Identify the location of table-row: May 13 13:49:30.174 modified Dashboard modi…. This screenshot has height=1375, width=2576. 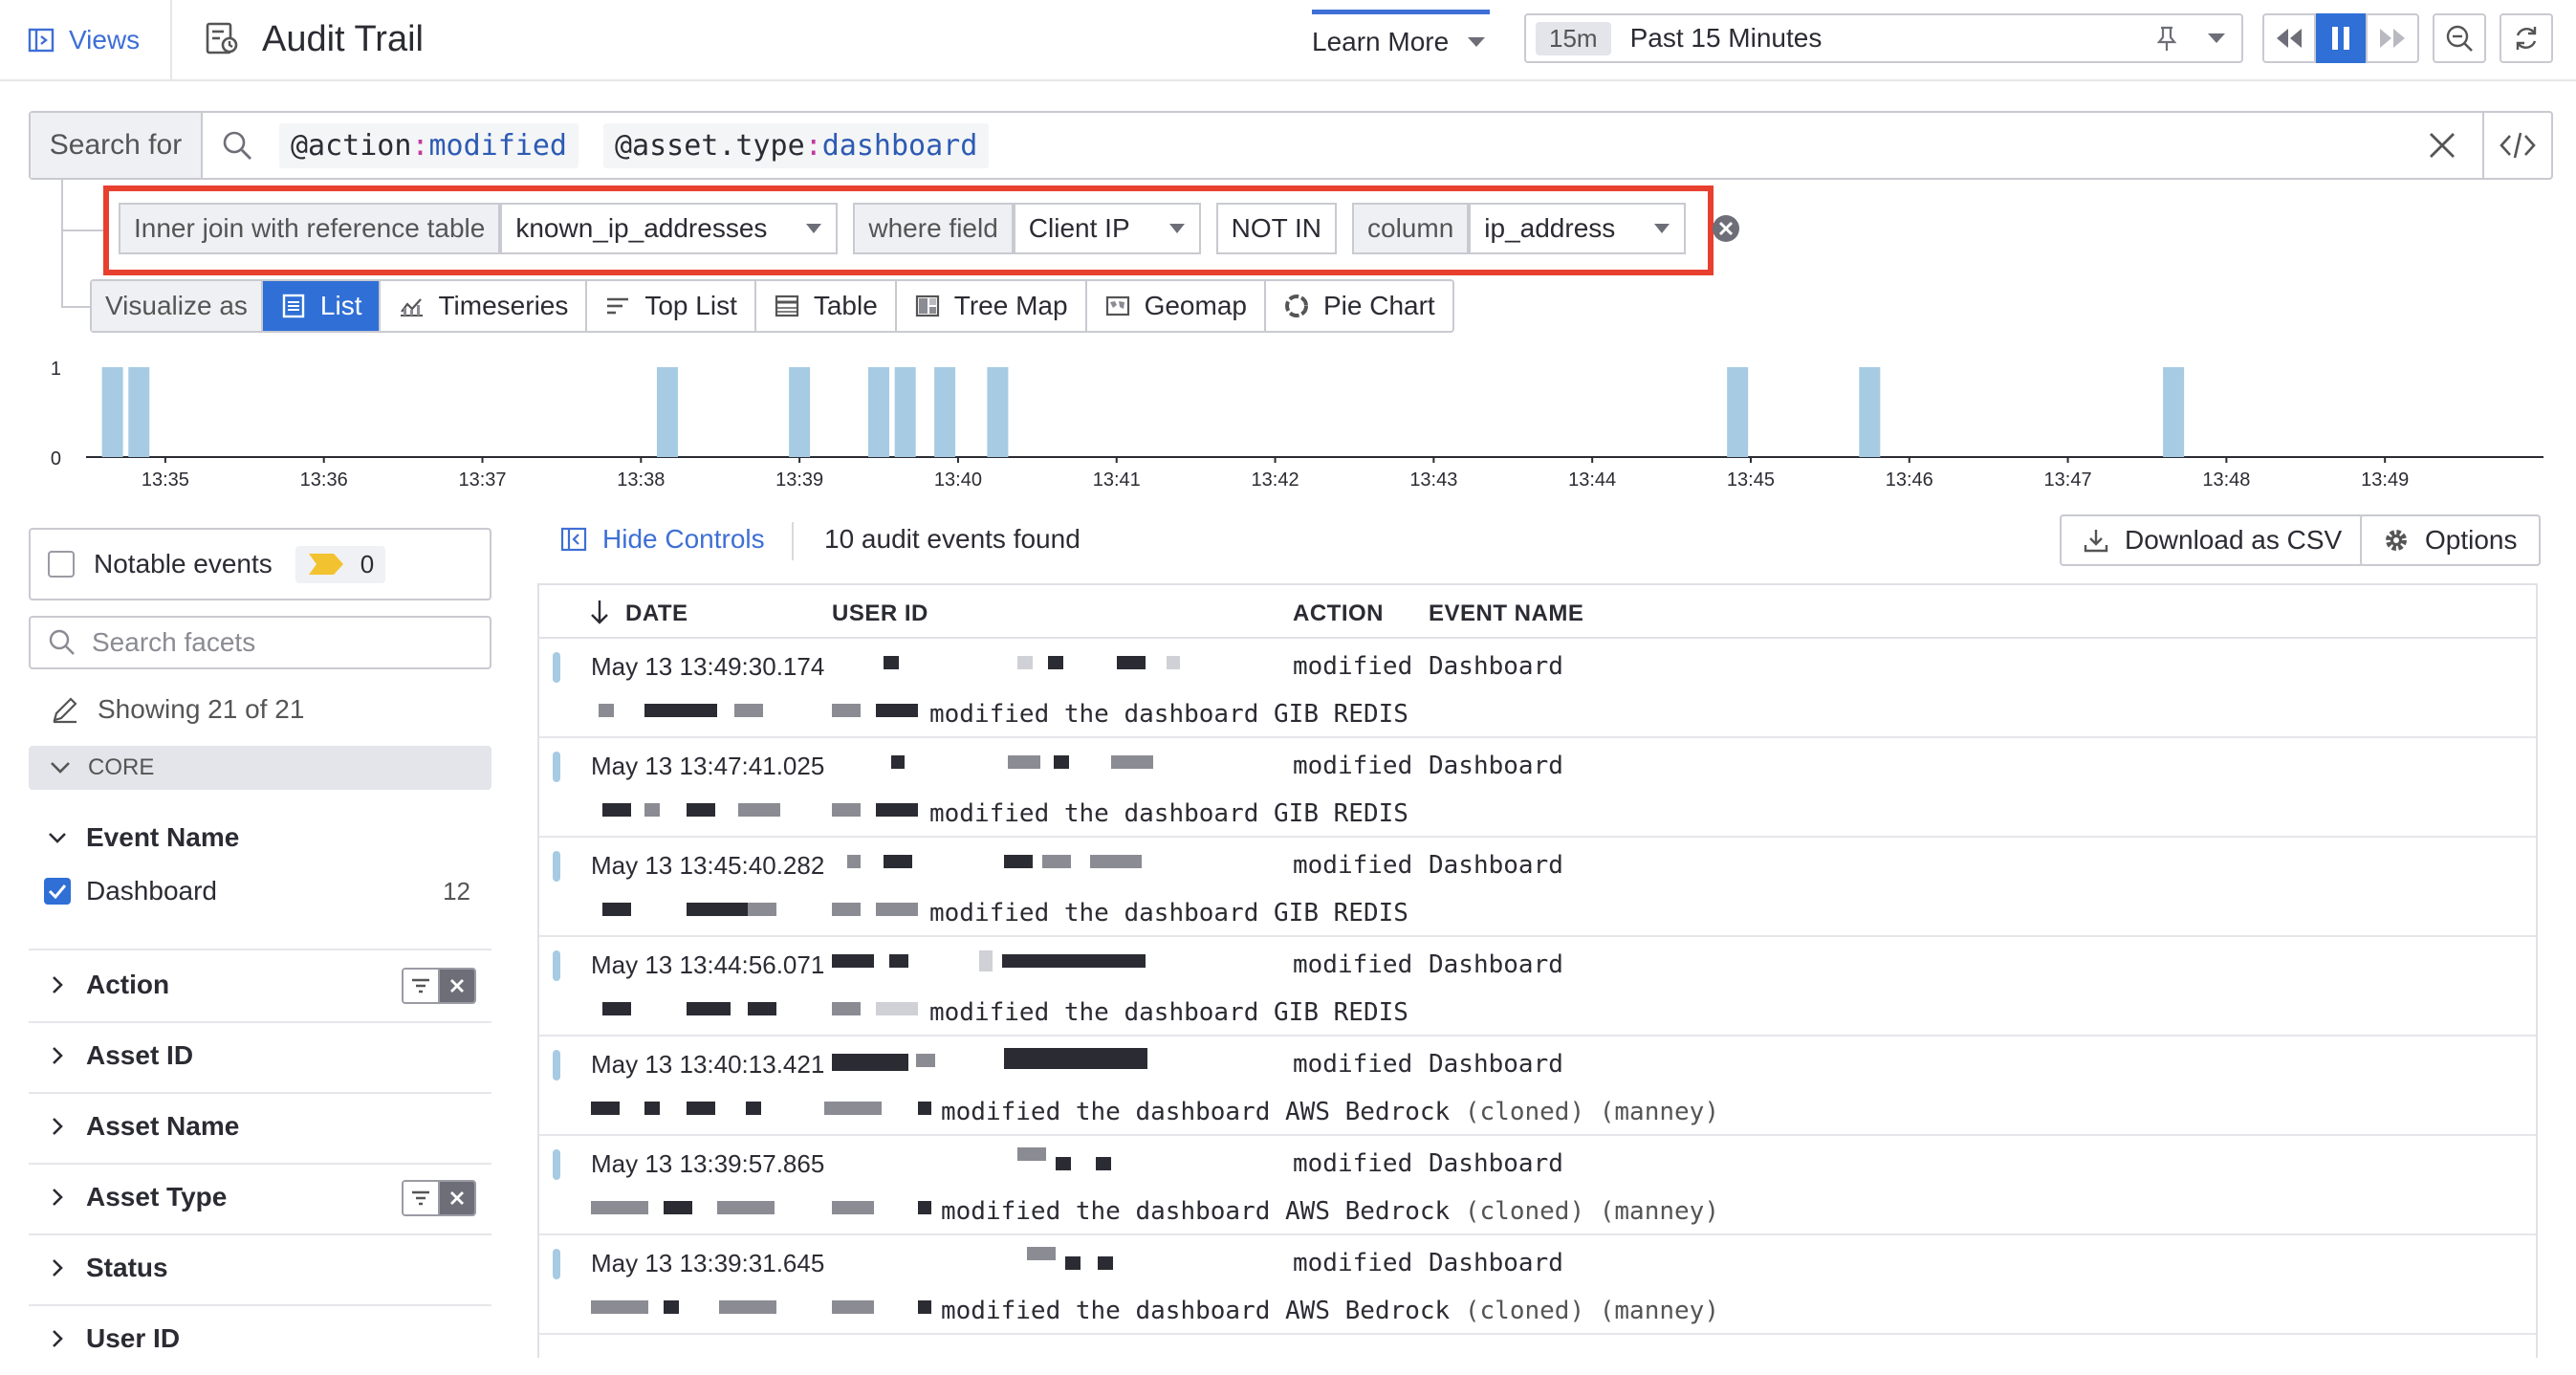
(1537, 688).